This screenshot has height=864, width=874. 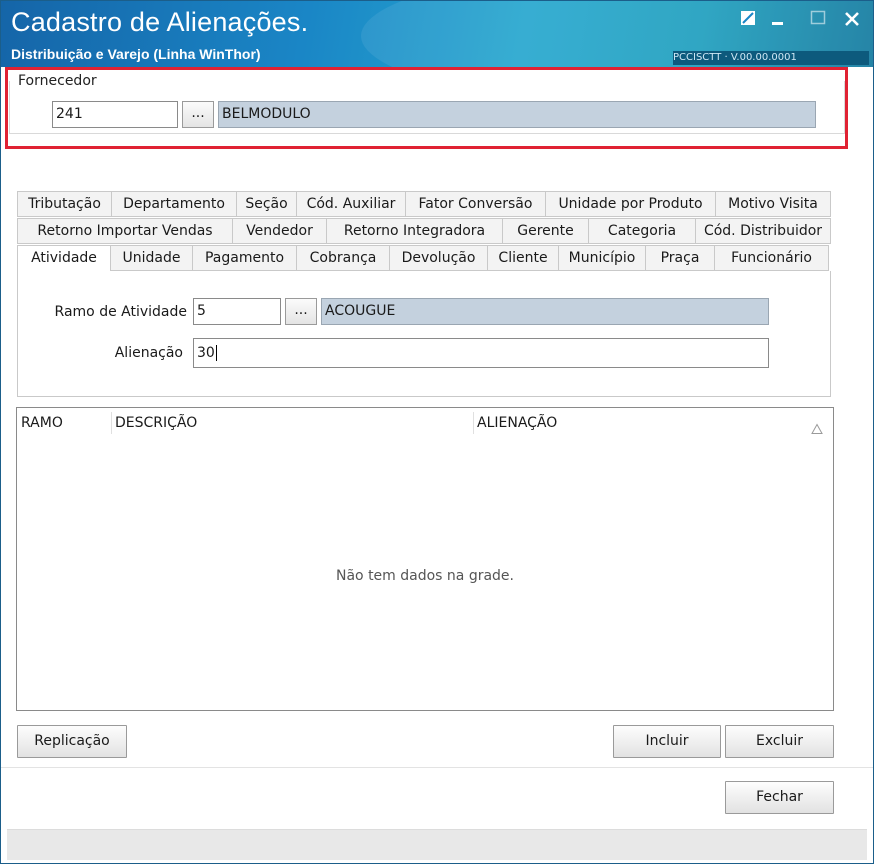 What do you see at coordinates (439, 258) in the screenshot?
I see `tab-devolucao: Devolução` at bounding box center [439, 258].